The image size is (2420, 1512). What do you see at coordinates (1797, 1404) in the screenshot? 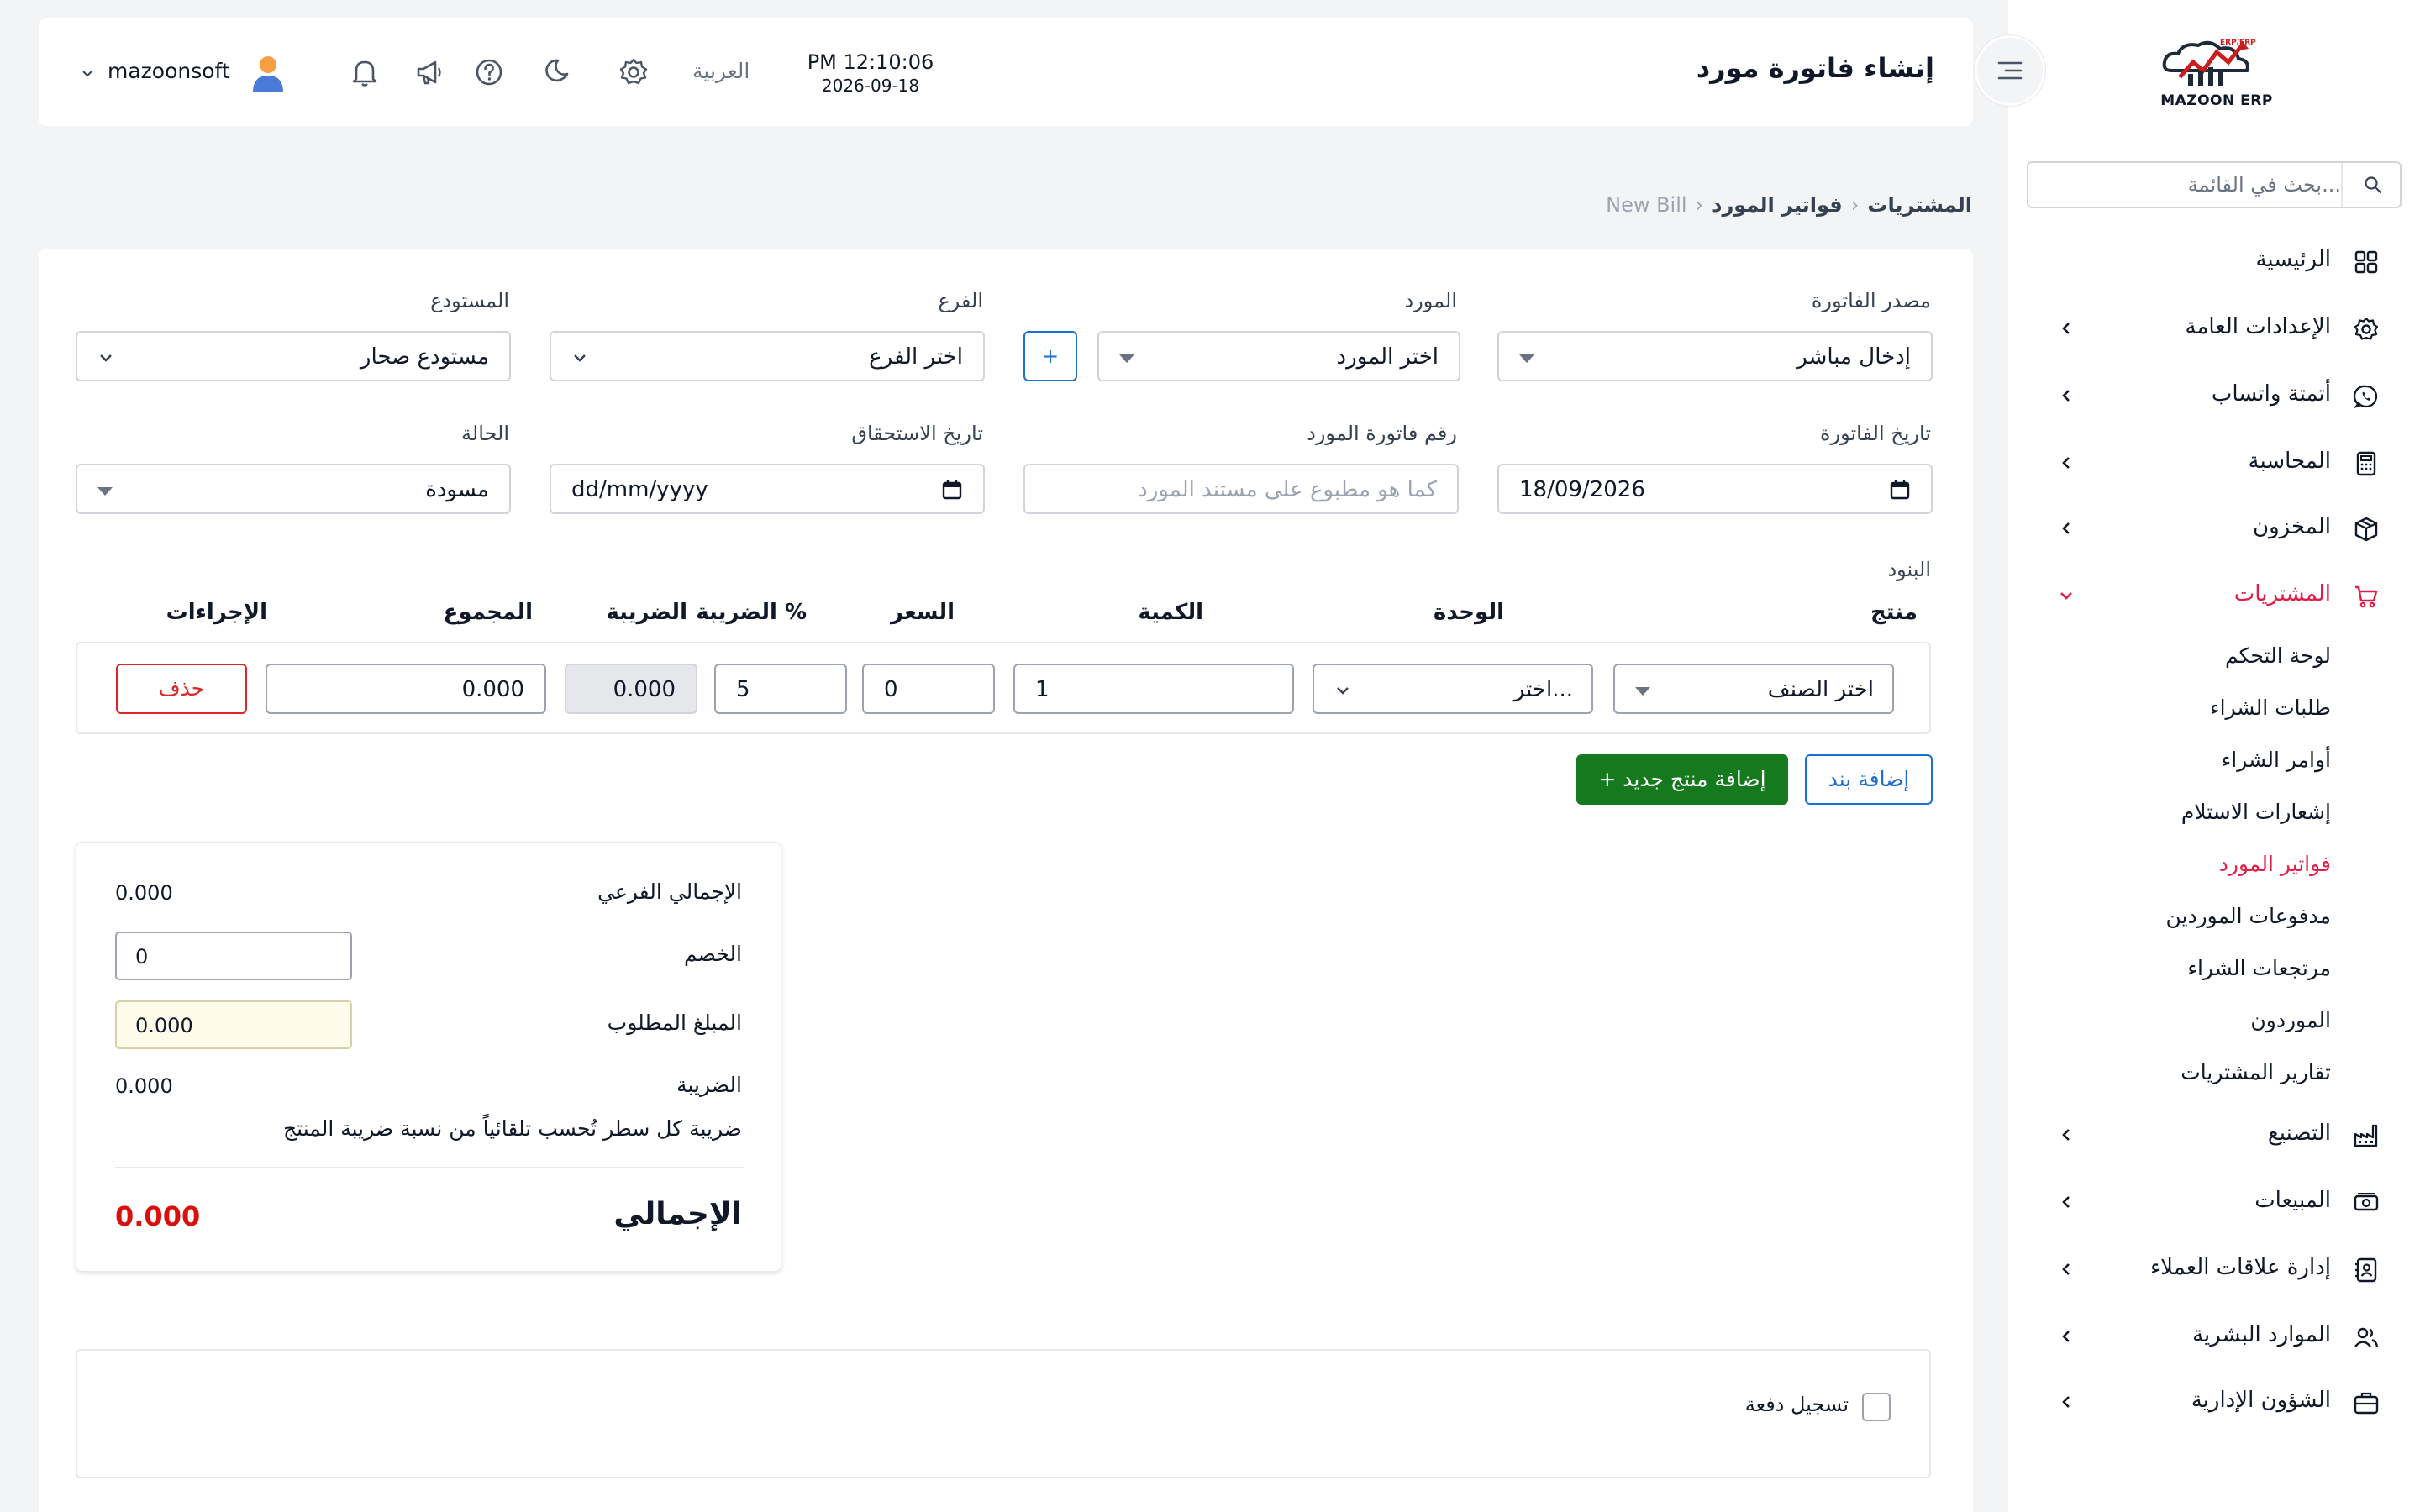
I see `record-payment-label: تسجيل دفعة` at bounding box center [1797, 1404].